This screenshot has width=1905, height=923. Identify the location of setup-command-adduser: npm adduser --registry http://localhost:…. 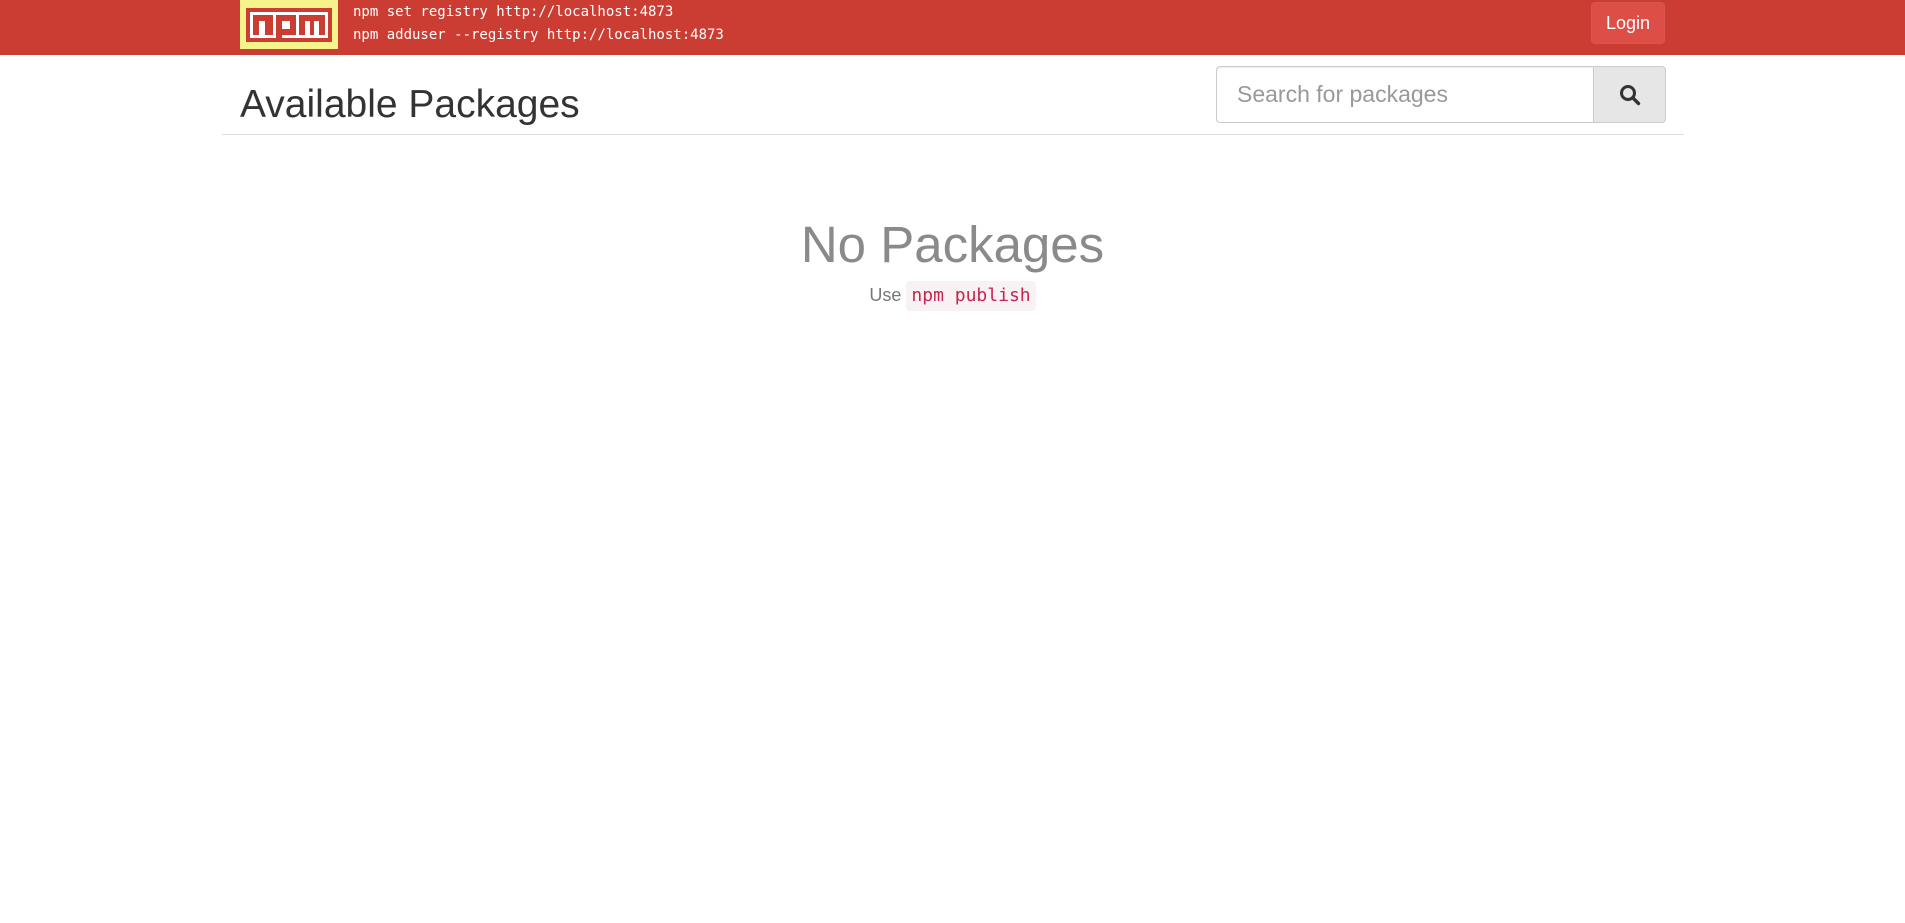
(538, 35).